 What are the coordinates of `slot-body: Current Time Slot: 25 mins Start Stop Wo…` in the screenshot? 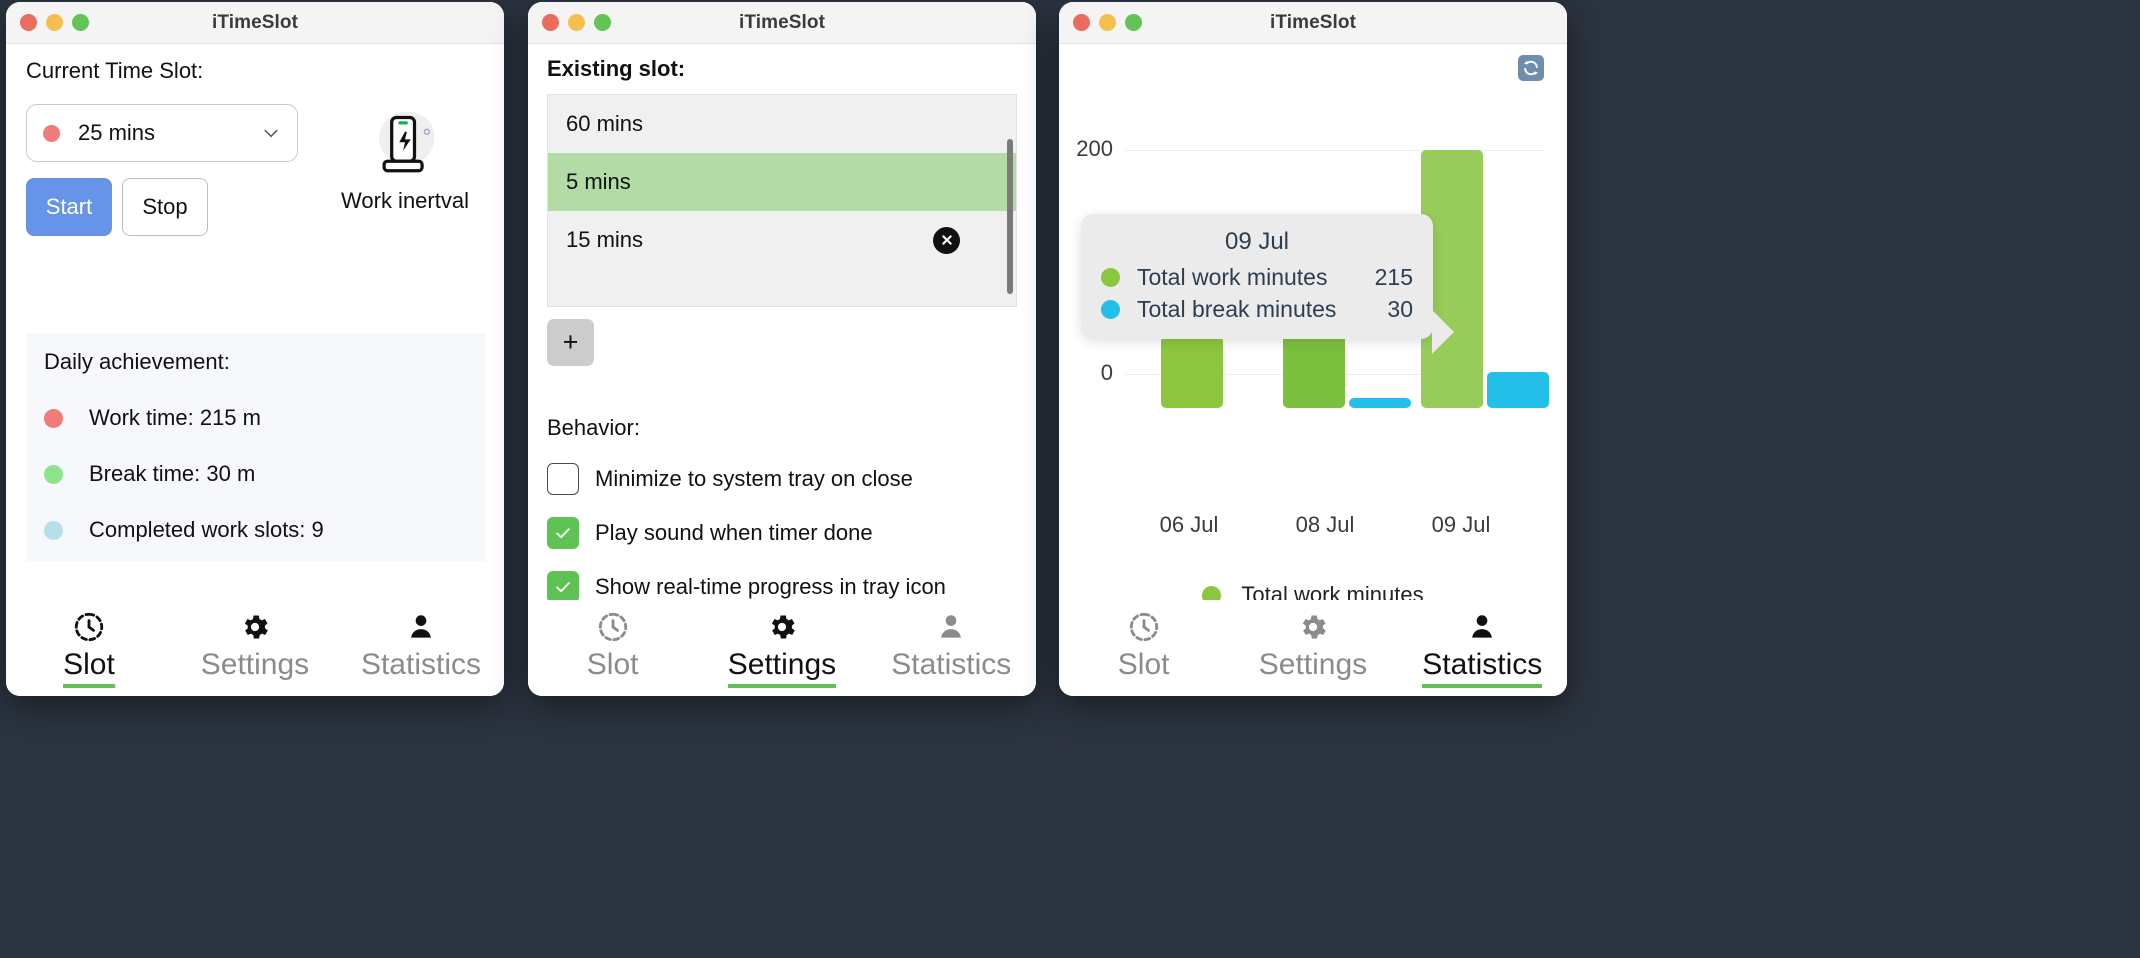 It's located at (255, 322).